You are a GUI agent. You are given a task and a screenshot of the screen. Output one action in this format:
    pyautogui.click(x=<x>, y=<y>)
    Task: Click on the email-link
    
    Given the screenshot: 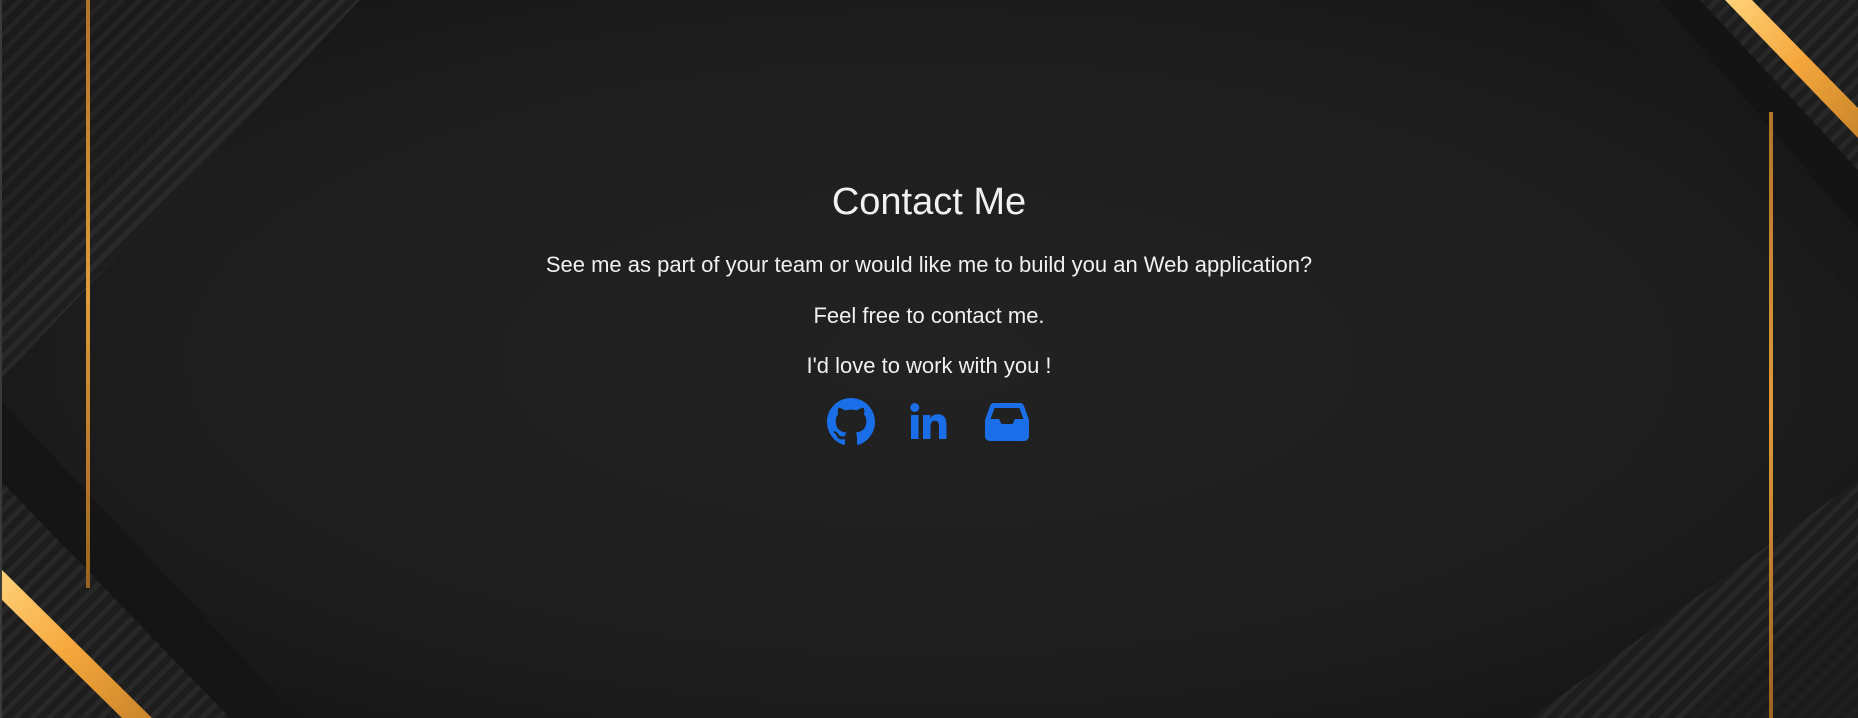 What is the action you would take?
    pyautogui.click(x=1007, y=422)
    